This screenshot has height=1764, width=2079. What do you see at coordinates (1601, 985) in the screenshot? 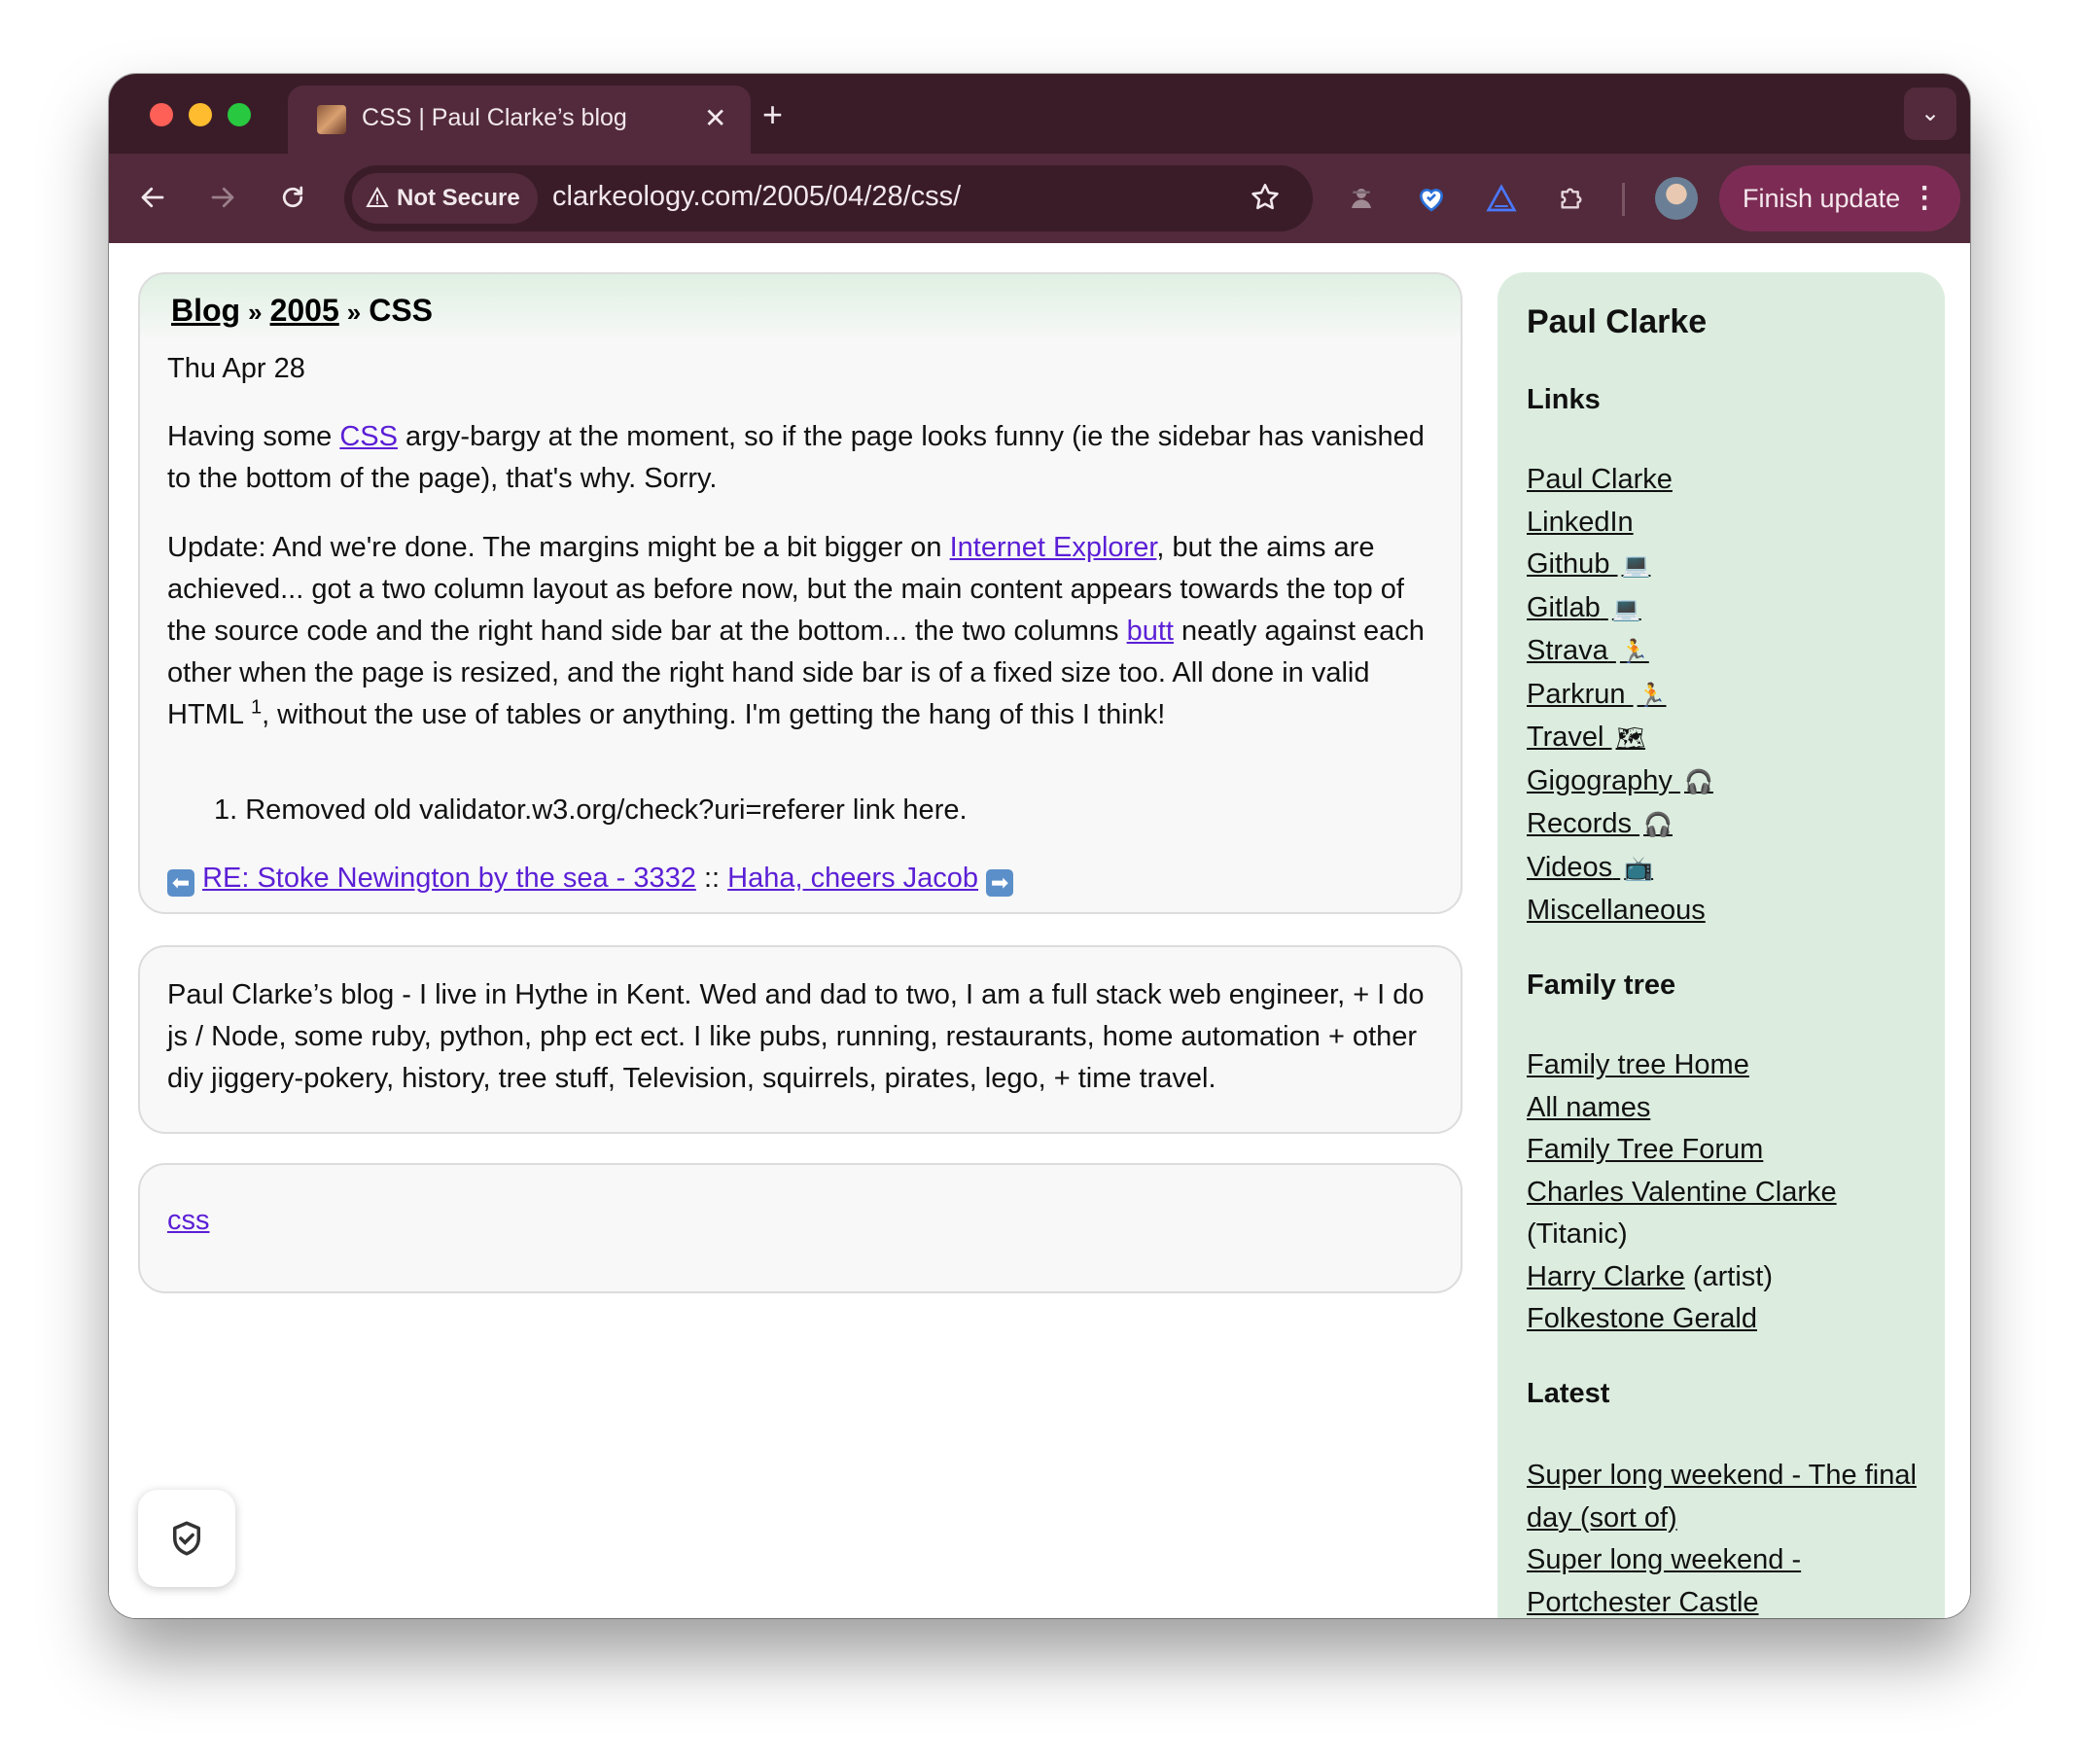
I see `family-tree-heading: Family tree` at bounding box center [1601, 985].